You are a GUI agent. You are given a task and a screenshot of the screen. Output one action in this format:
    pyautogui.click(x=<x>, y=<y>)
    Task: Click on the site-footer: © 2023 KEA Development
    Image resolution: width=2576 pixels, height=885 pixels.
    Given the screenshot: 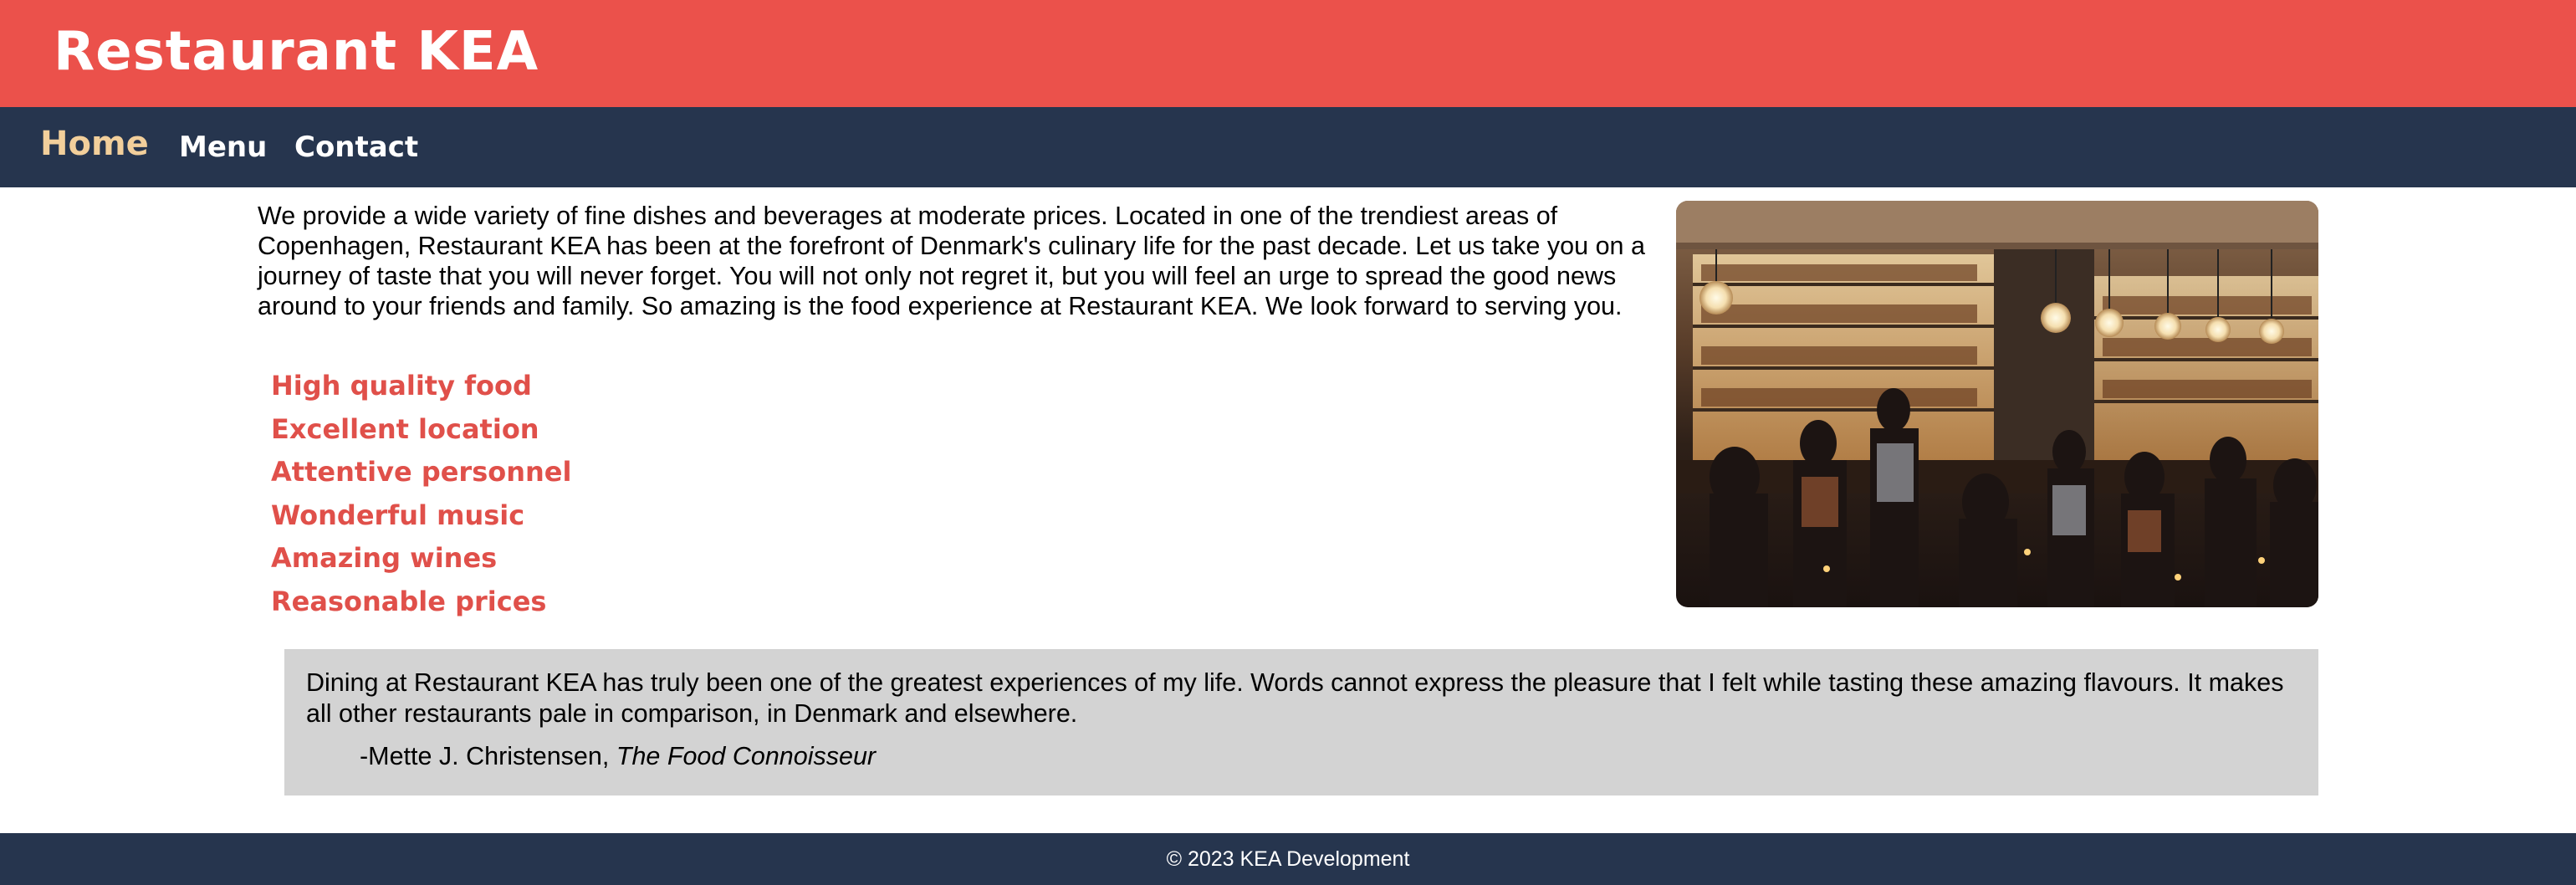 What is the action you would take?
    pyautogui.click(x=1288, y=859)
    